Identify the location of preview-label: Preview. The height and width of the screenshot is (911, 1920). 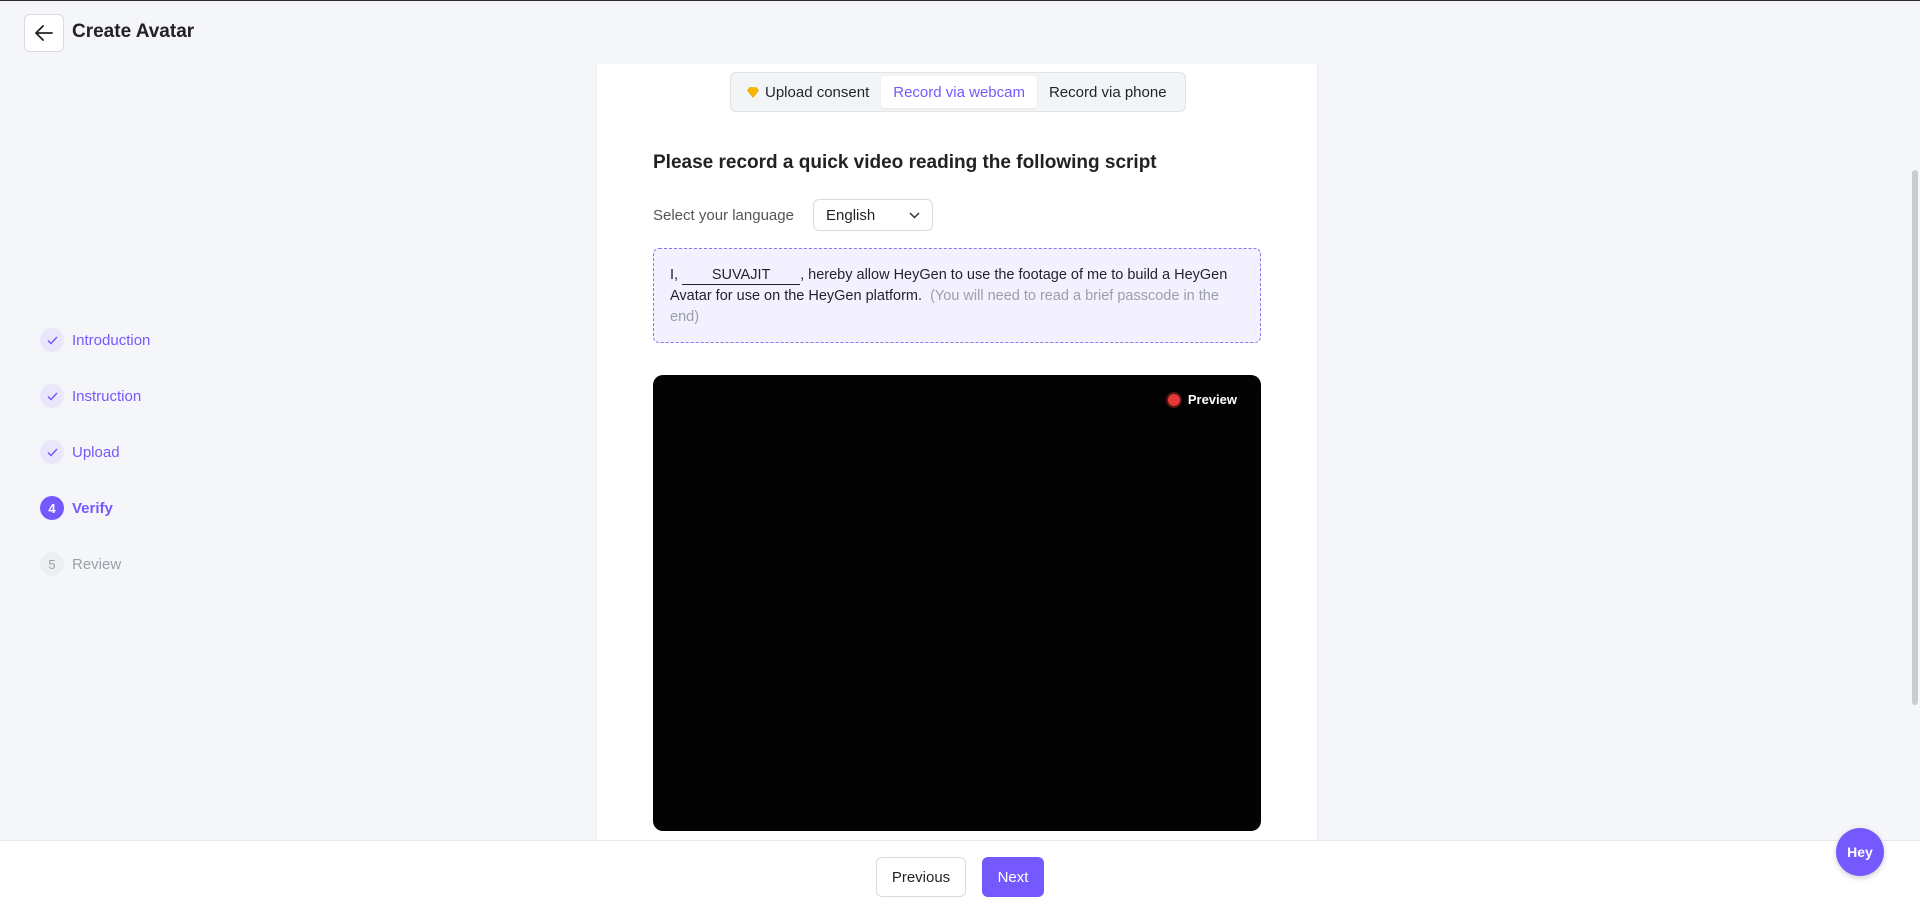
(1212, 399).